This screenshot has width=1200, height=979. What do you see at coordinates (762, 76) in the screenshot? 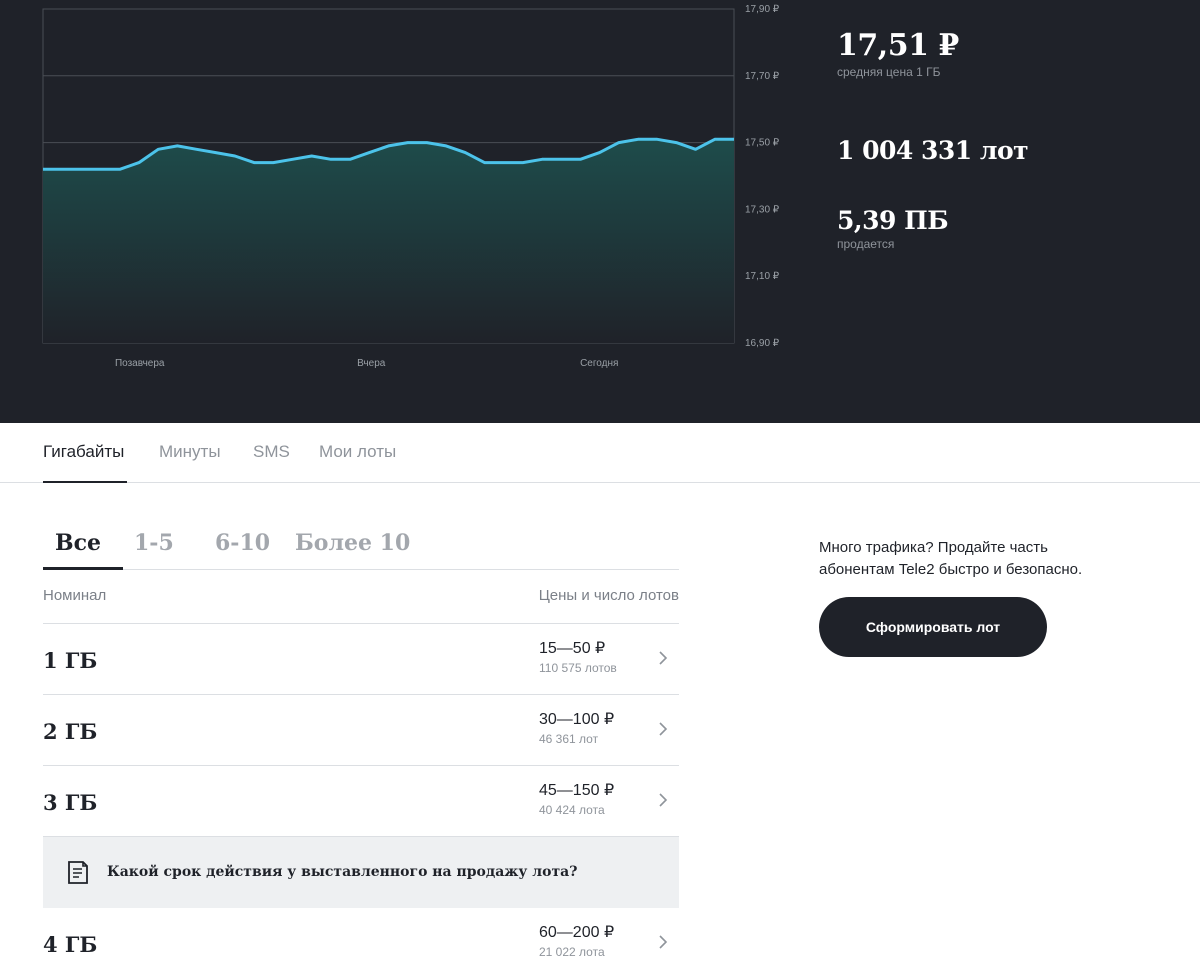
I see `y-tick-label: 17,70 ₽` at bounding box center [762, 76].